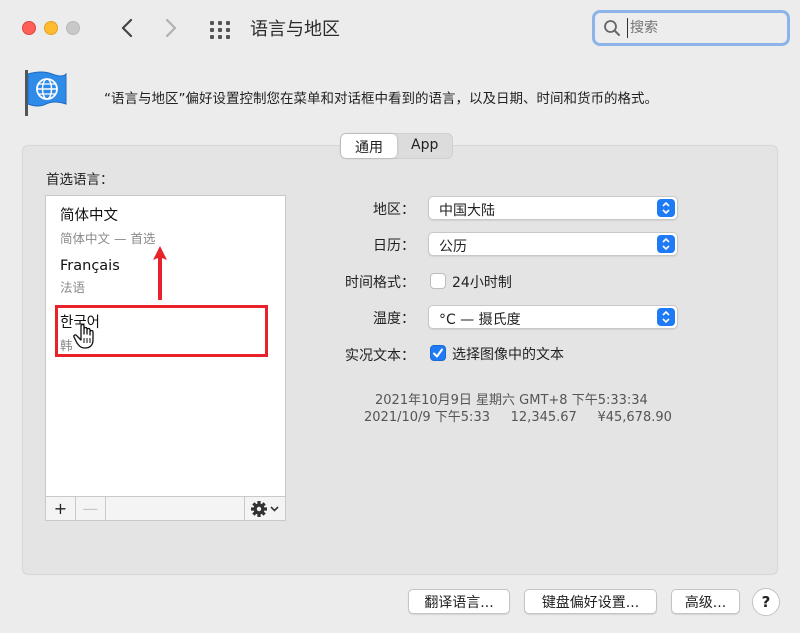 The image size is (800, 633). I want to click on temperature-popup: °C — 摄氏度, so click(553, 317).